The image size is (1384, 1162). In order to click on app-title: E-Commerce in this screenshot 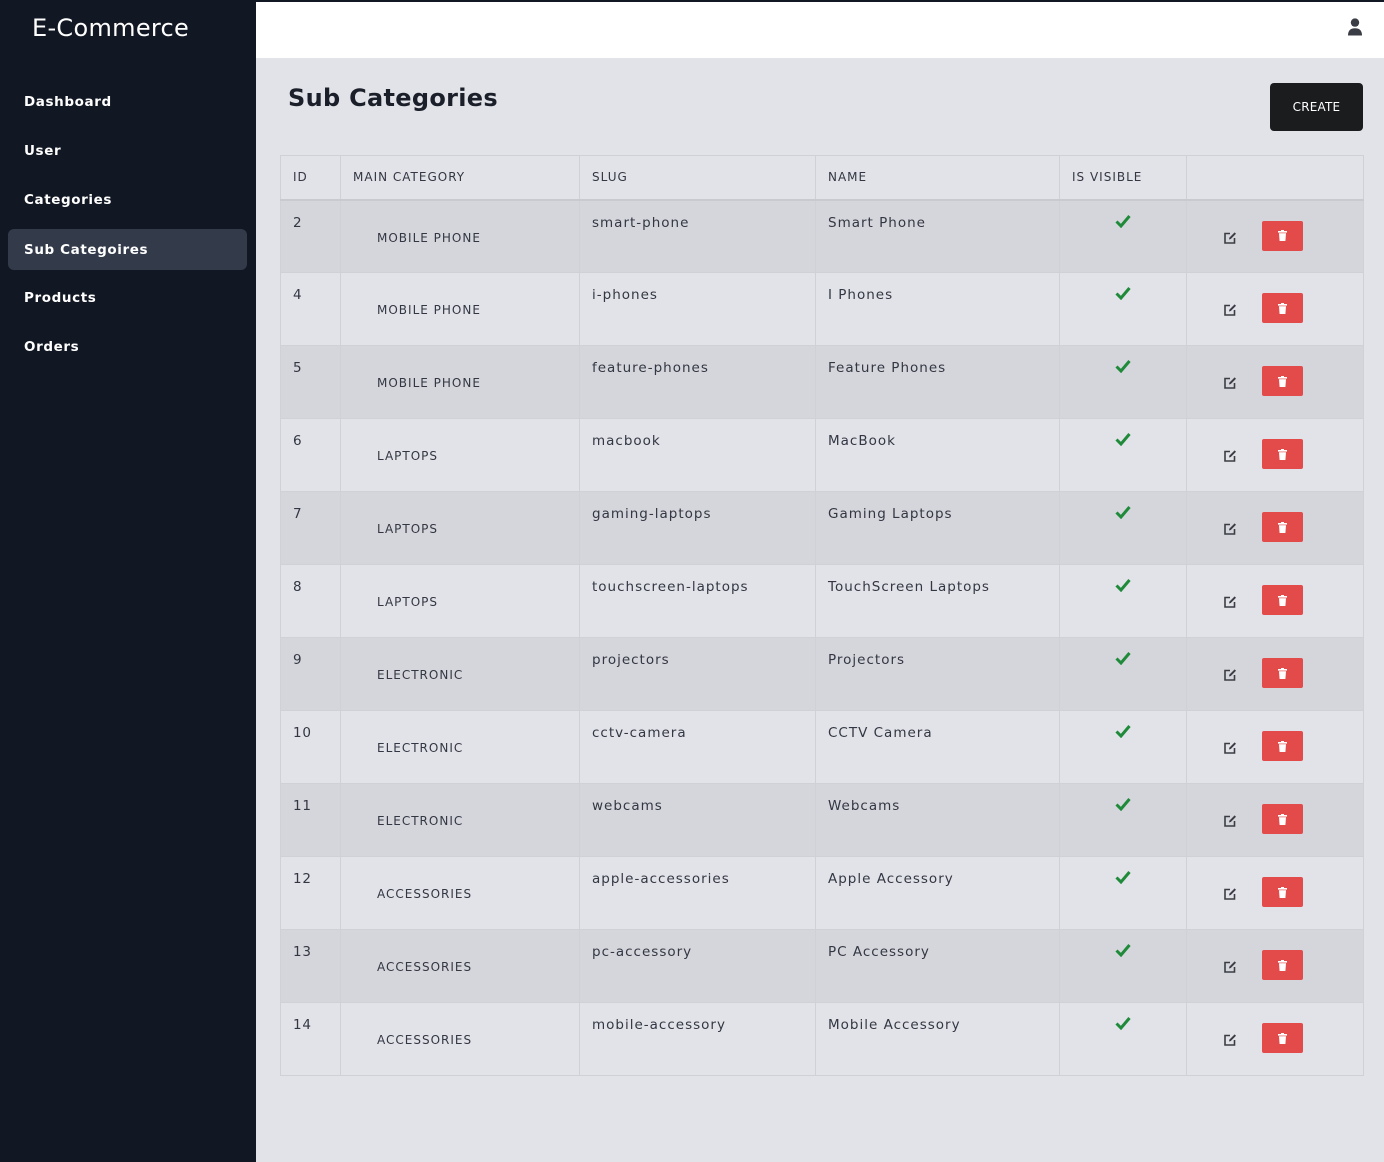, I will do `click(111, 28)`.